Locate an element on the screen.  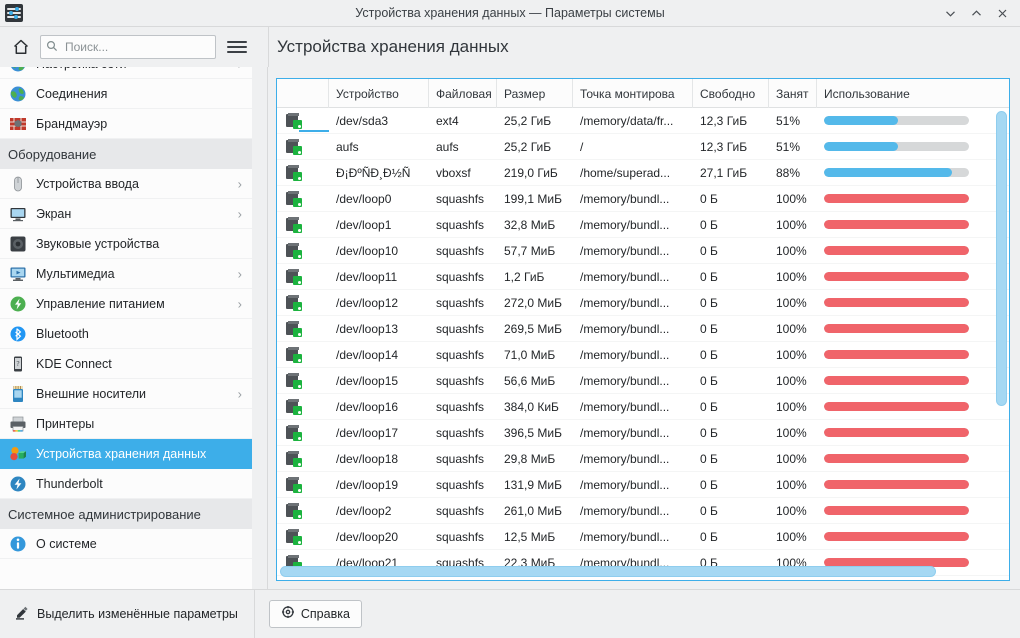
table-horizontal-scrollbar-thumb is located at coordinates (608, 571).